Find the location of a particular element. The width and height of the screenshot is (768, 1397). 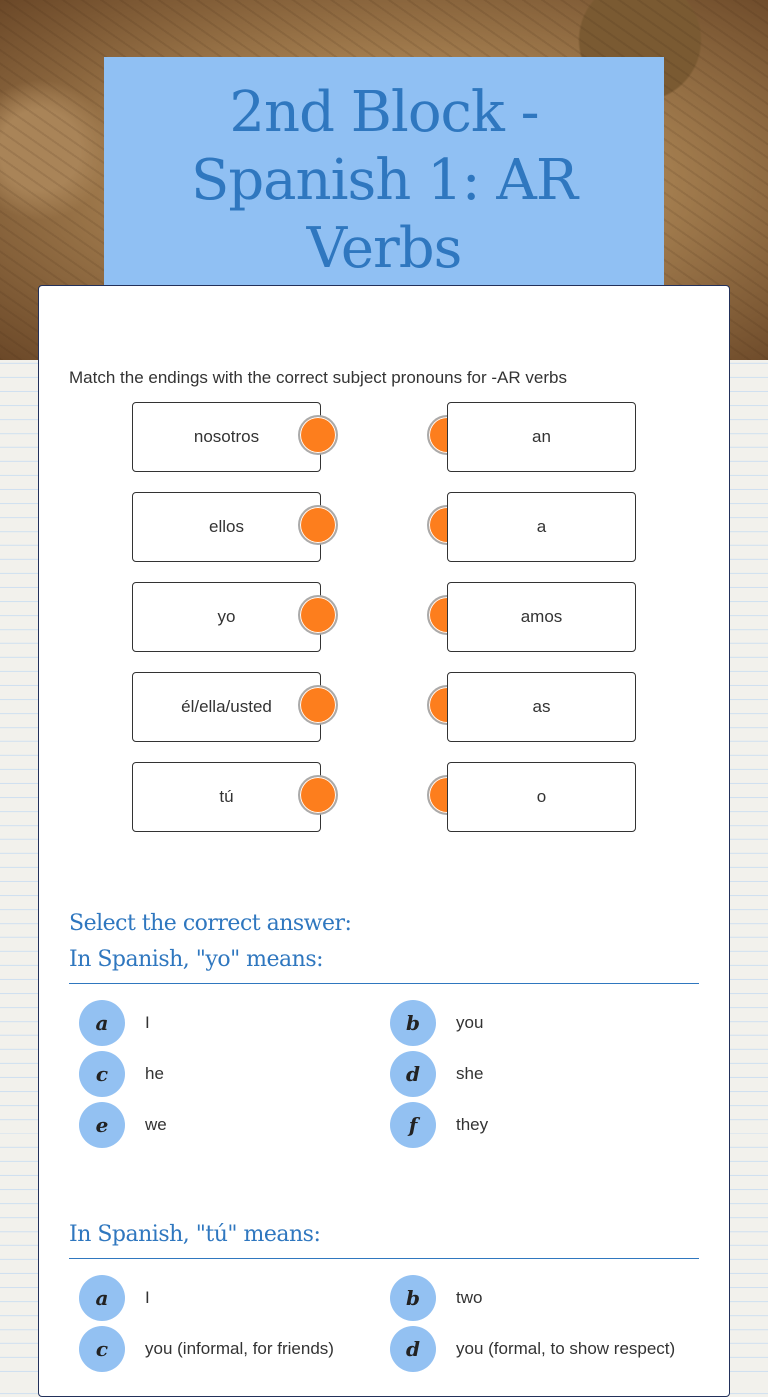

match-row: nosotros an is located at coordinates (384, 437).